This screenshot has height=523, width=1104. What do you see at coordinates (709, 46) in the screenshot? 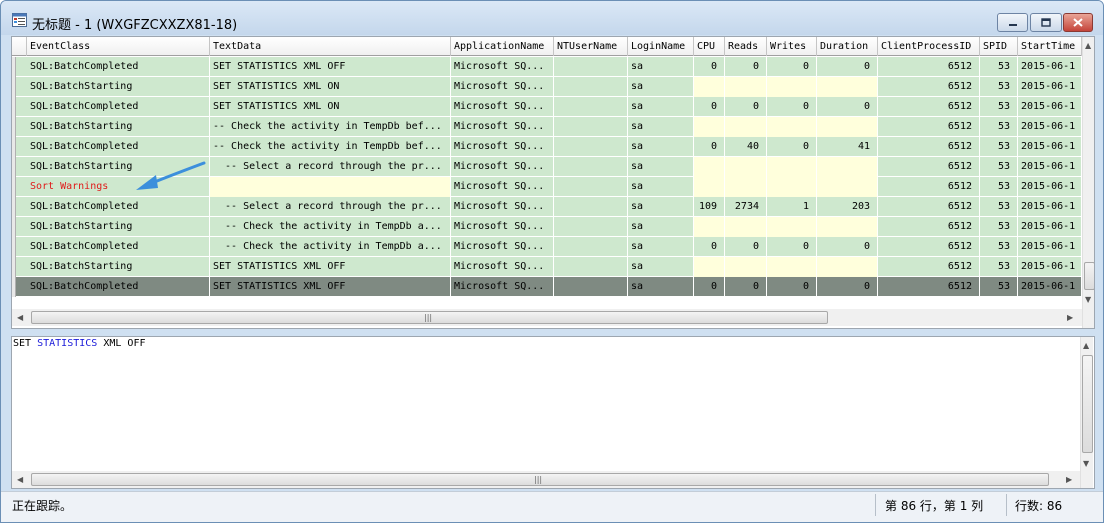
I see `column-header: CPU` at bounding box center [709, 46].